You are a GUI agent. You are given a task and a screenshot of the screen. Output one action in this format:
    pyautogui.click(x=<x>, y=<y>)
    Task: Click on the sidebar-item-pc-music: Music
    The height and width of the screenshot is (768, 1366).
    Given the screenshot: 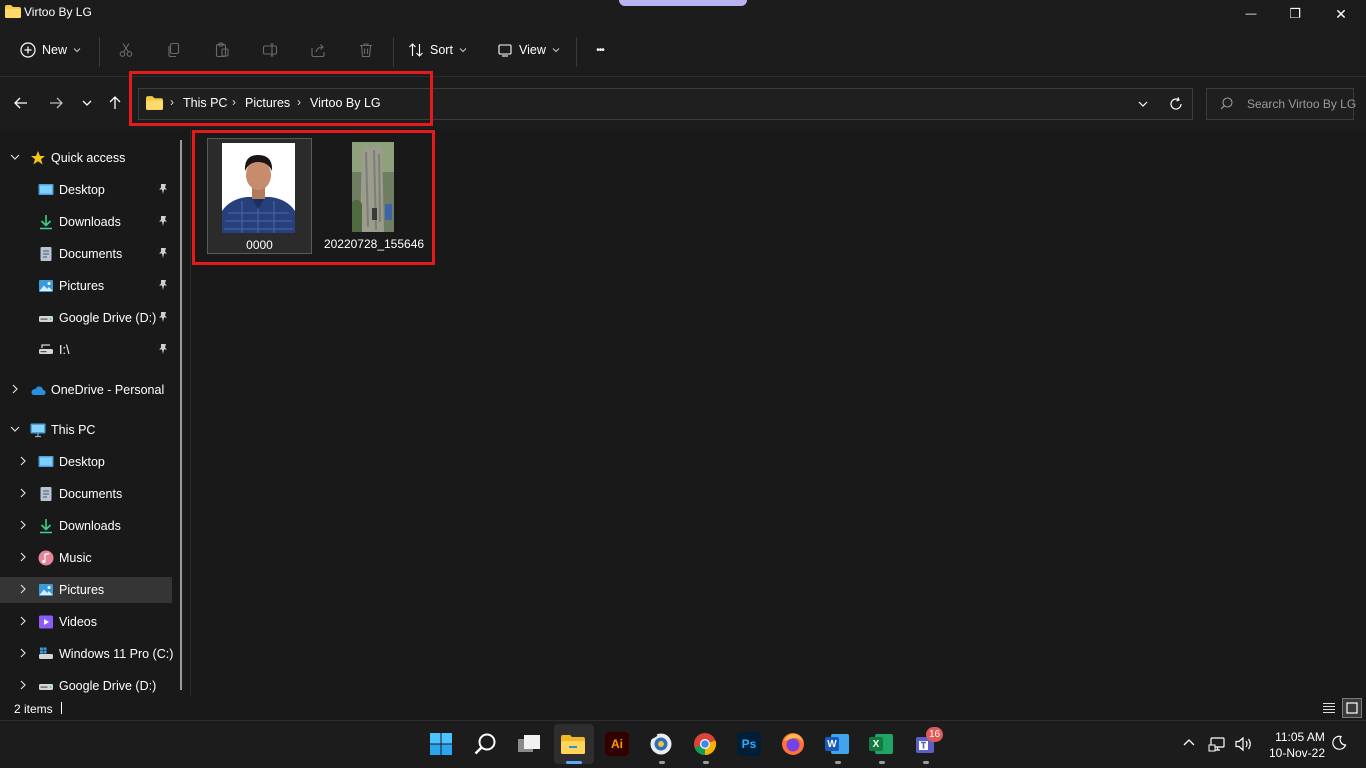 What is the action you would take?
    pyautogui.click(x=86, y=558)
    